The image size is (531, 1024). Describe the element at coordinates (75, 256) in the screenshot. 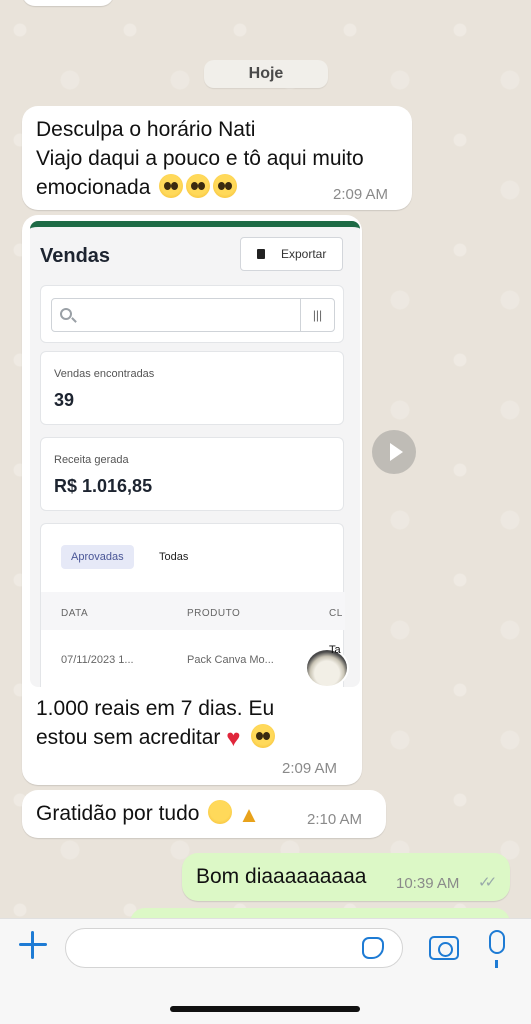

I see `screenshot-title: Vendas` at that location.